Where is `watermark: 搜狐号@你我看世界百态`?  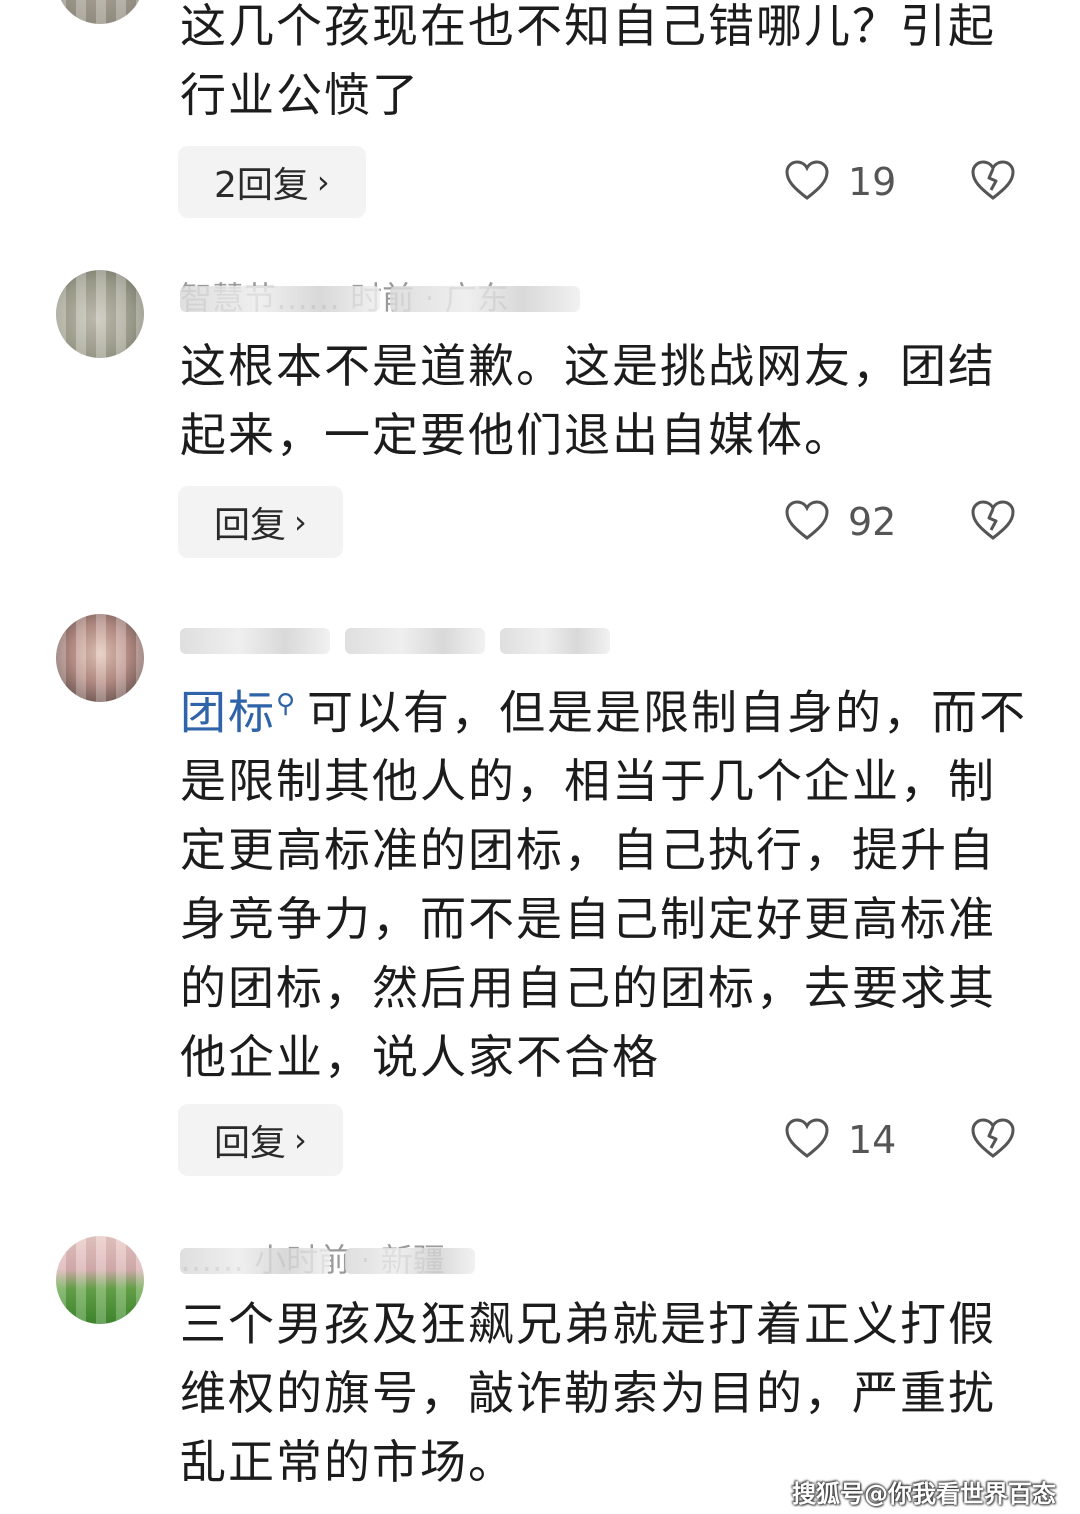 watermark: 搜狐号@你我看世界百态 is located at coordinates (924, 1494).